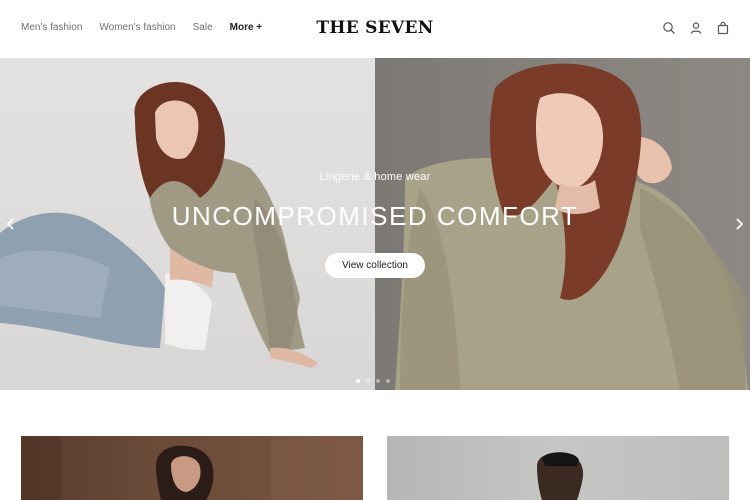  Describe the element at coordinates (560, 476) in the screenshot. I see `card-photo-men` at that location.